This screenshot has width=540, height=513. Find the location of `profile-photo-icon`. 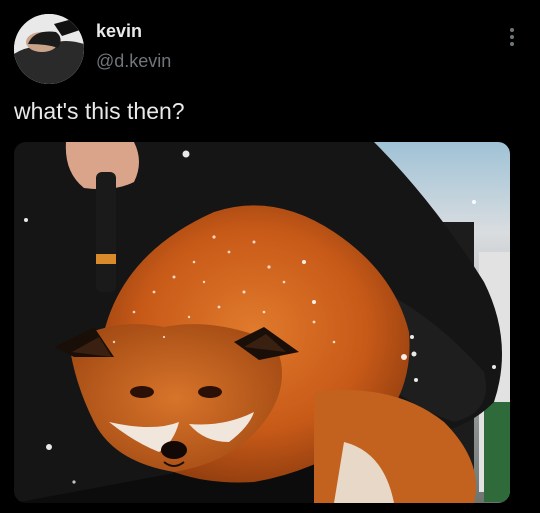

profile-photo-icon is located at coordinates (49, 49).